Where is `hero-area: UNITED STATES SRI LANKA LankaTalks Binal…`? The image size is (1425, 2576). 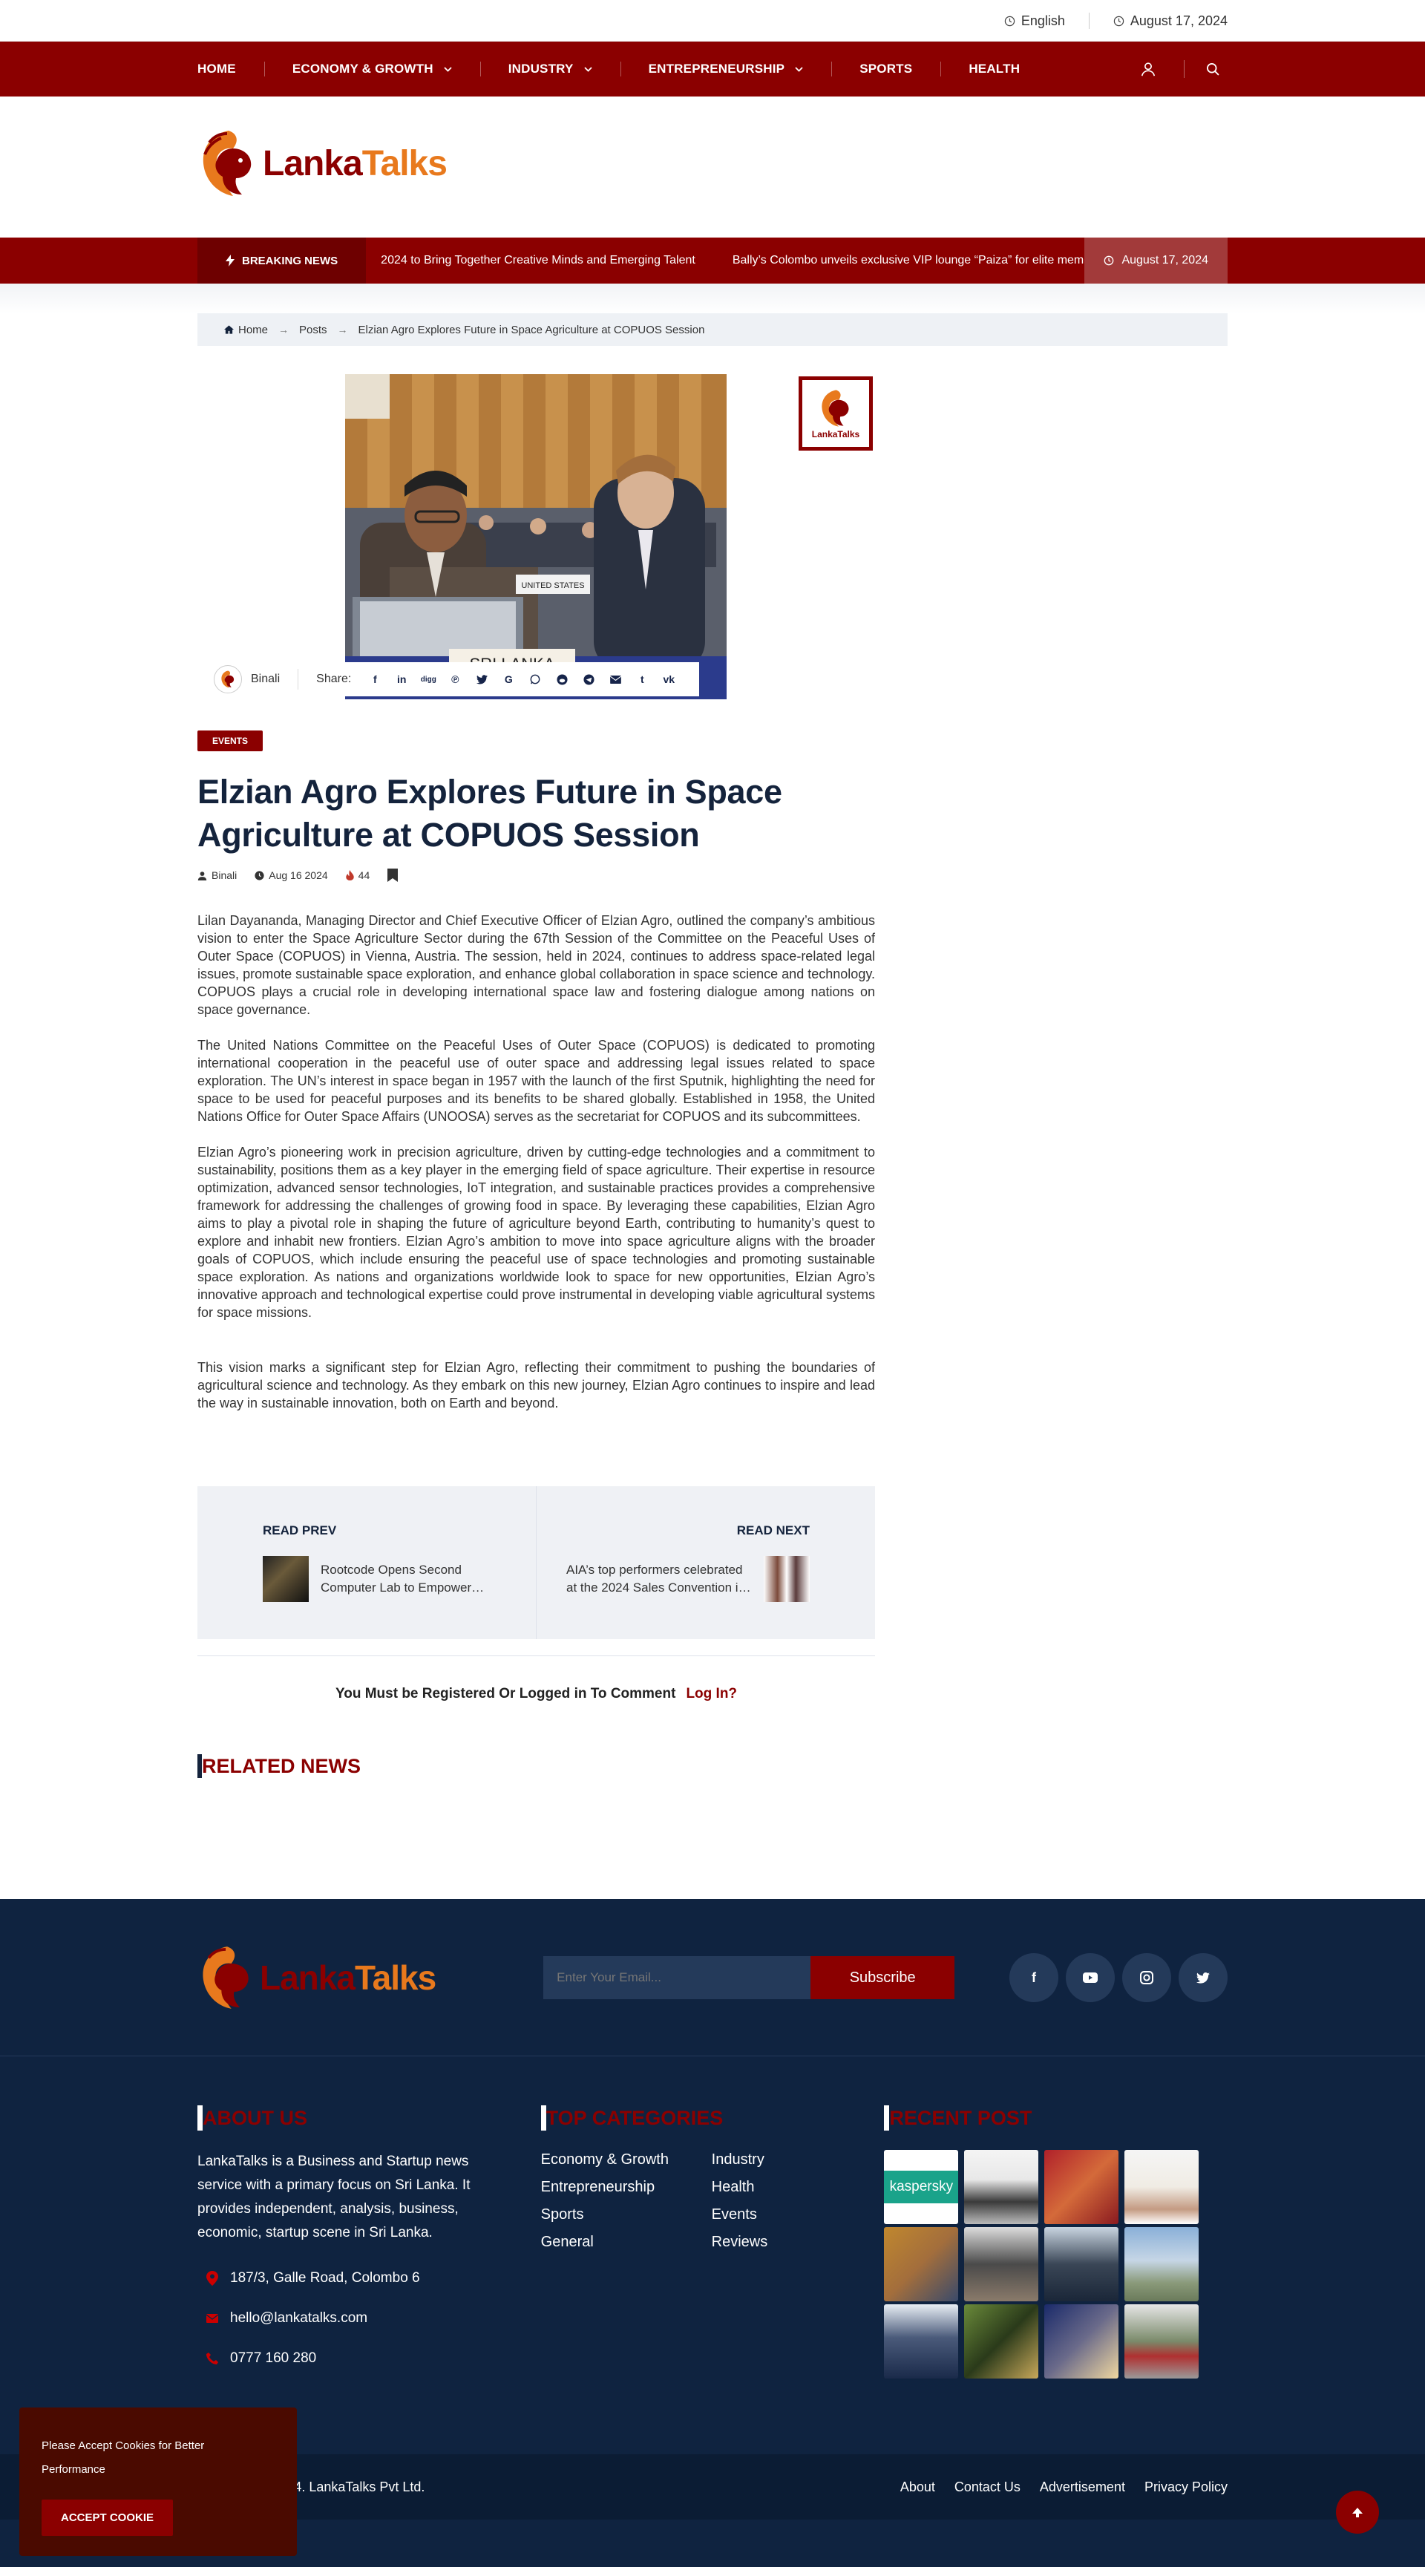
hero-area: UNITED STATES SRI LANKA LankaTalks Binal… is located at coordinates (536, 541).